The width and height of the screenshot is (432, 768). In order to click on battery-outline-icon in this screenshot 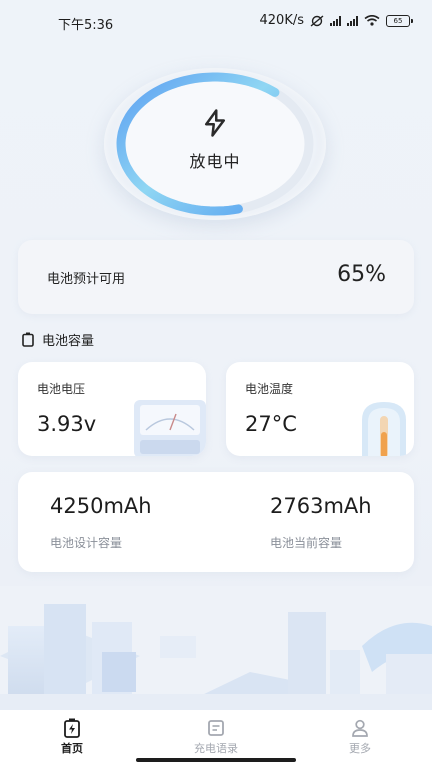, I will do `click(28, 339)`.